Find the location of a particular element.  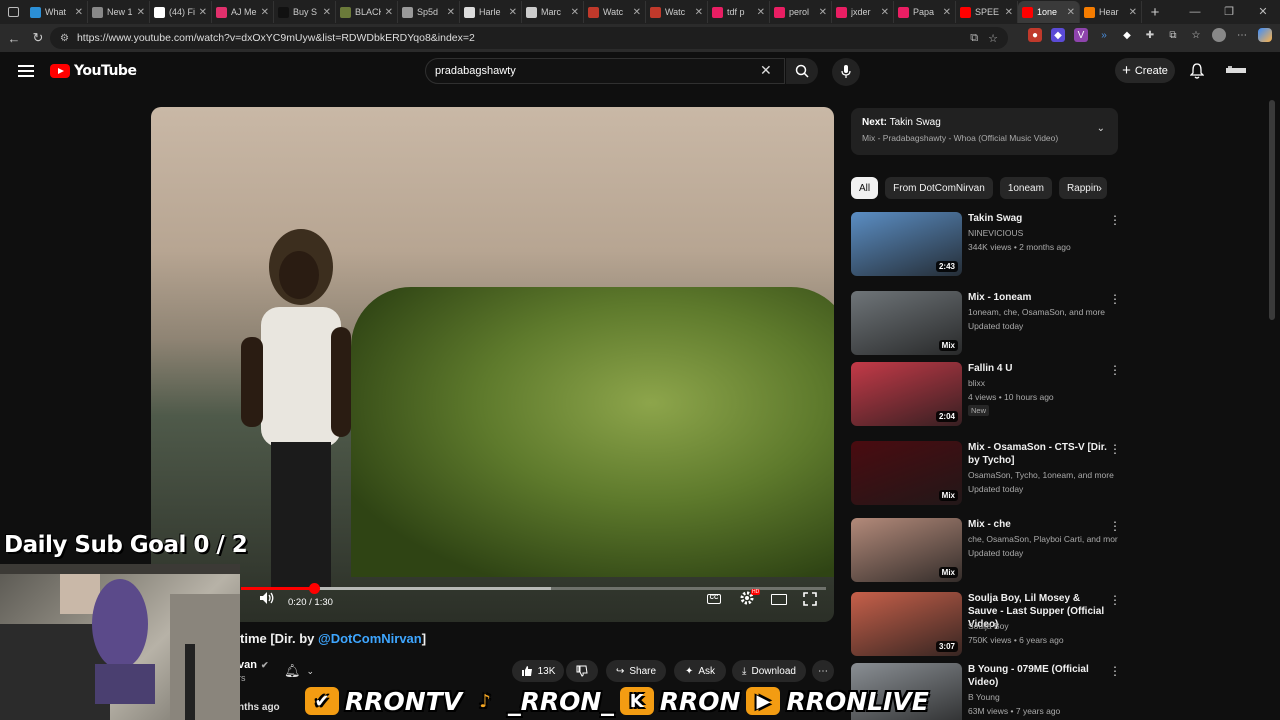

close-window-icon: ✕ is located at coordinates (1263, 12).